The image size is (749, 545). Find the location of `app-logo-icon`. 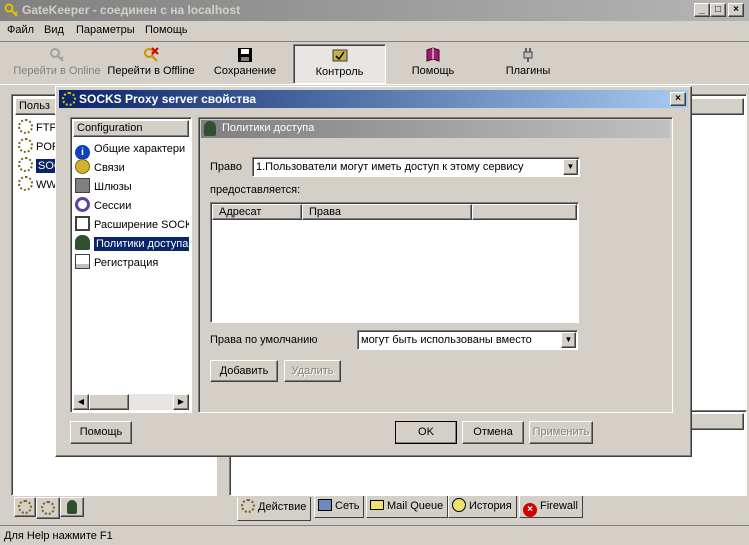

app-logo-icon is located at coordinates (11, 12).